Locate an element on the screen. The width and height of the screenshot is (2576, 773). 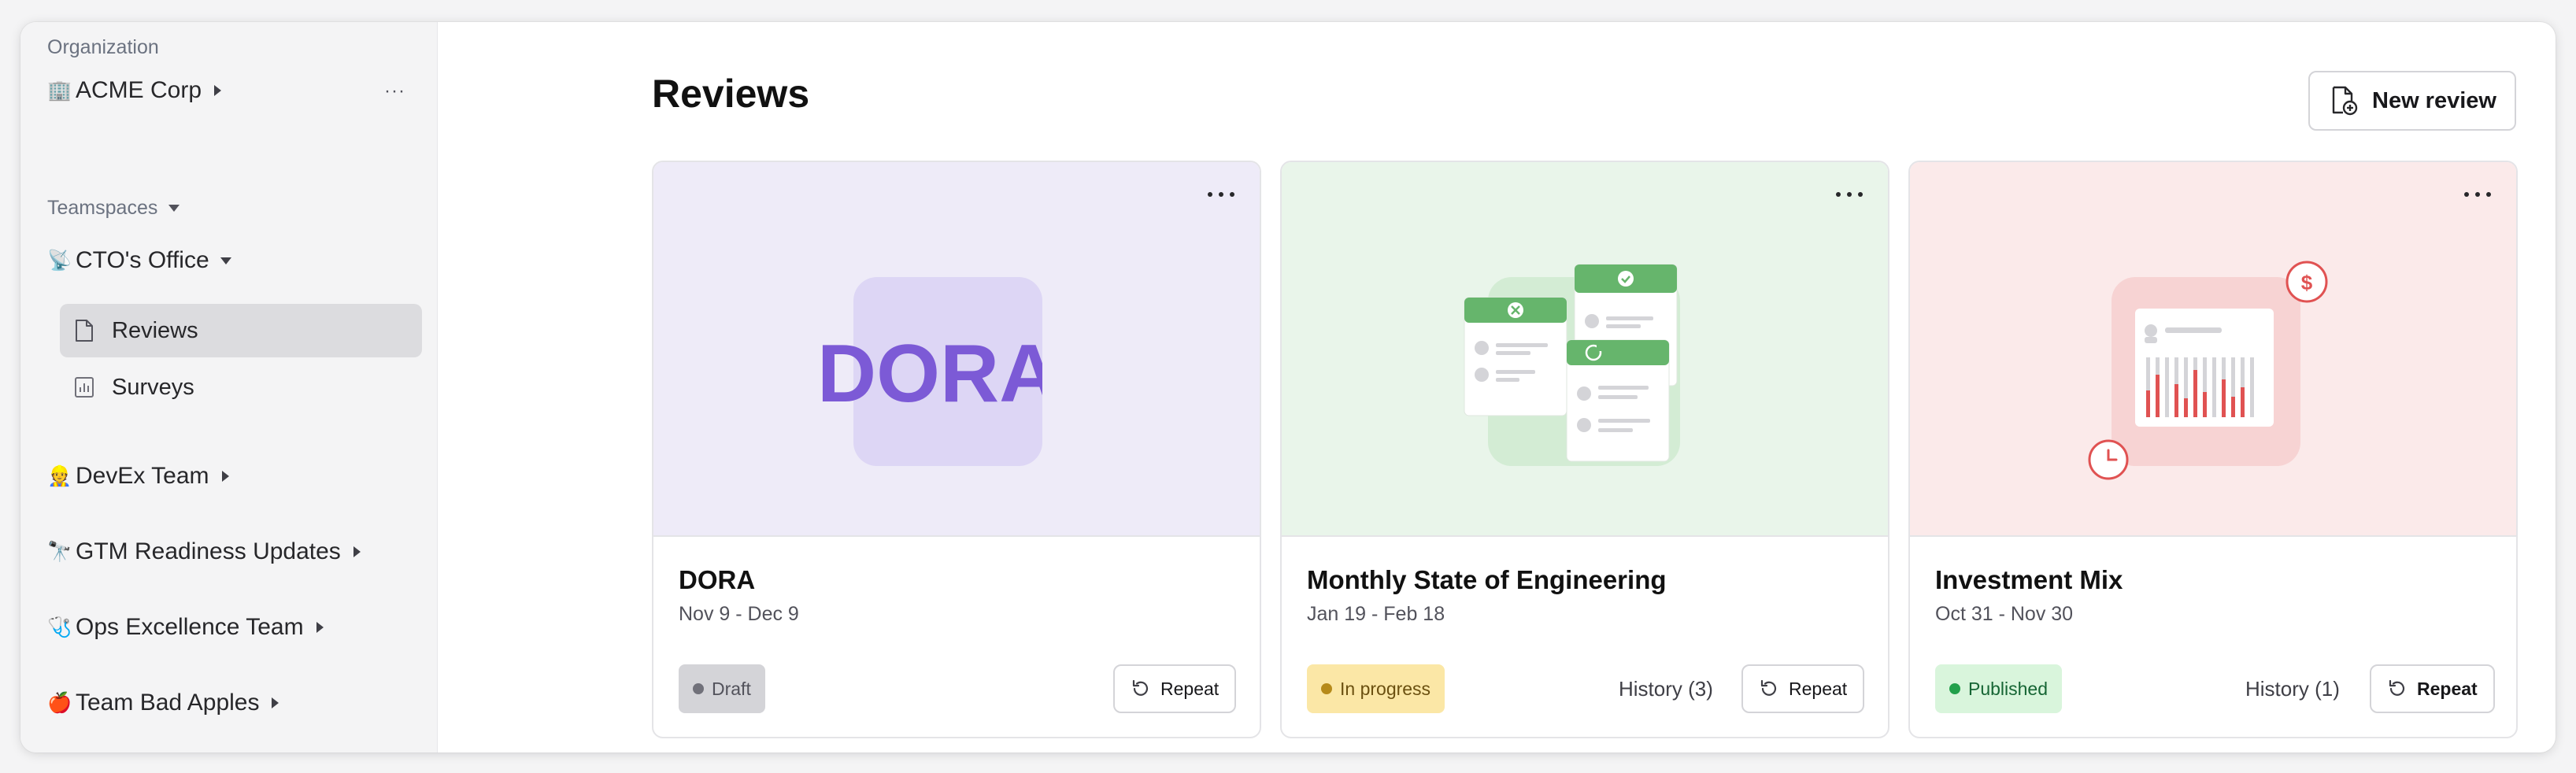
history-link: History (3) is located at coordinates (1666, 688).